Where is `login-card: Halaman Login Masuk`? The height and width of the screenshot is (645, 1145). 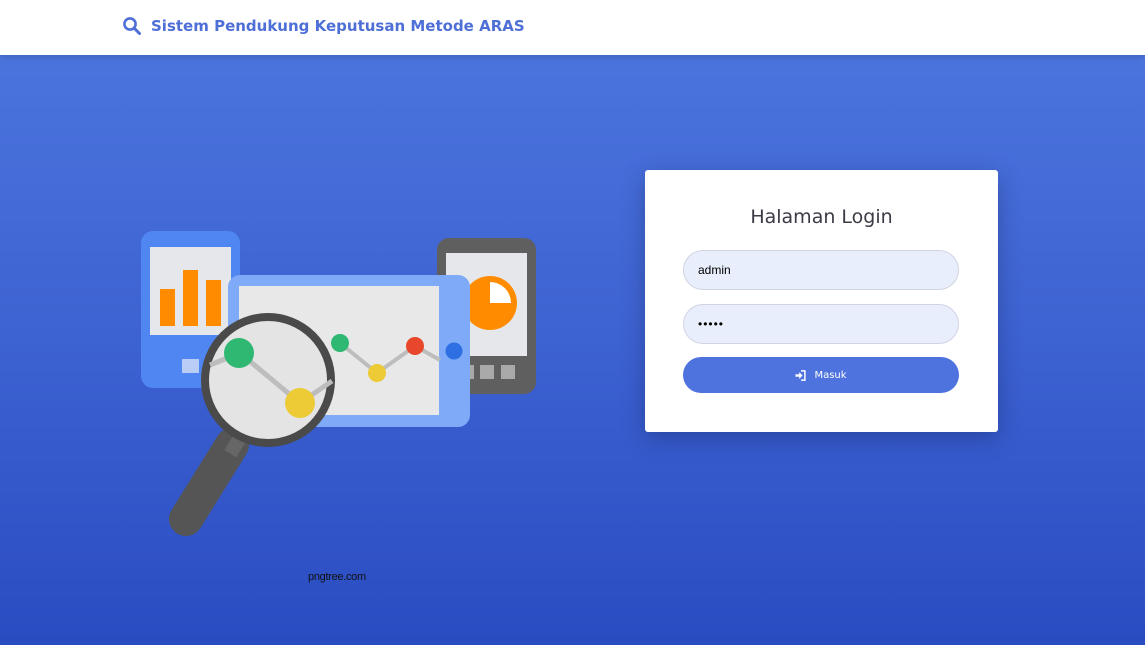 login-card: Halaman Login Masuk is located at coordinates (821, 301).